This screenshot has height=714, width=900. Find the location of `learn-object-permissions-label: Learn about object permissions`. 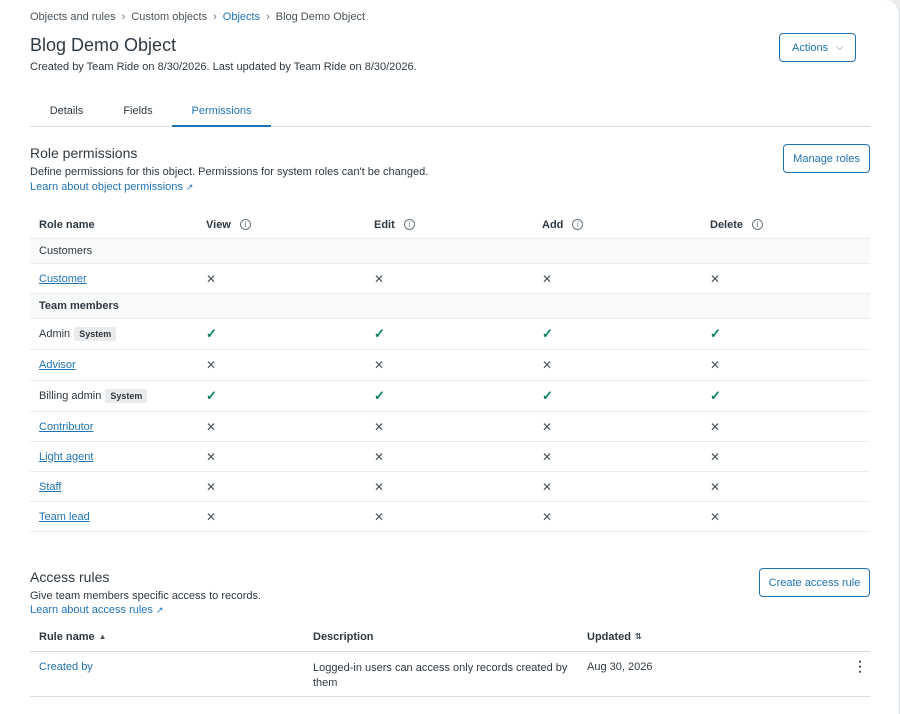

learn-object-permissions-label: Learn about object permissions is located at coordinates (106, 187).